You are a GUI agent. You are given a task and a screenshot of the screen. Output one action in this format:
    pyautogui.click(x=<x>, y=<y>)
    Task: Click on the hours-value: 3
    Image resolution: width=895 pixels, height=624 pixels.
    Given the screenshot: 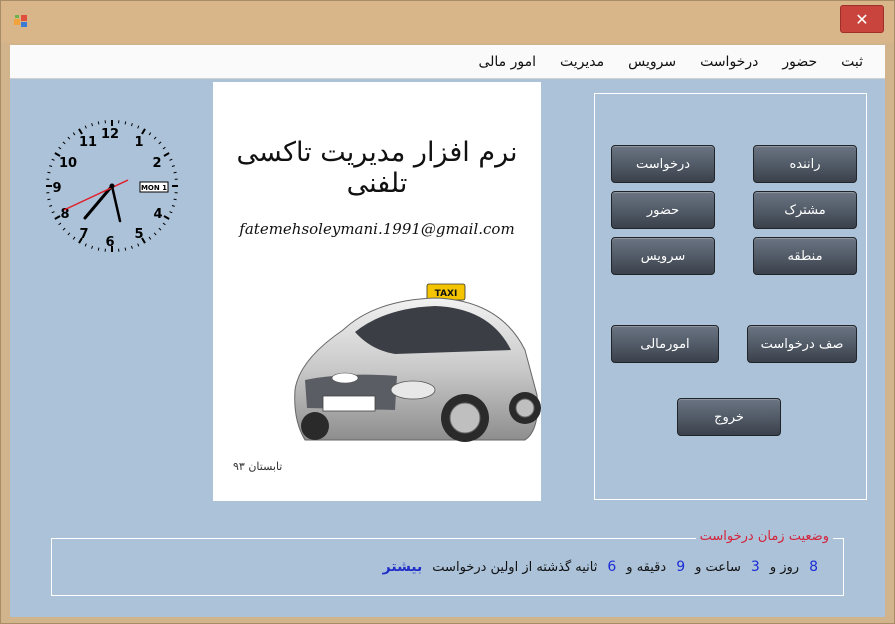 What is the action you would take?
    pyautogui.click(x=755, y=567)
    